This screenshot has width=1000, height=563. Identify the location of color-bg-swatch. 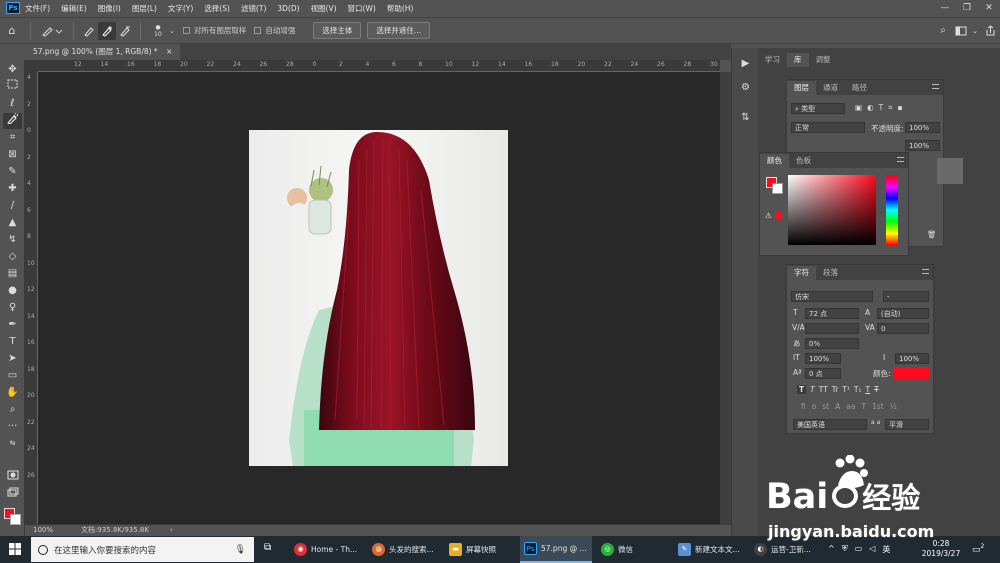
(777, 188).